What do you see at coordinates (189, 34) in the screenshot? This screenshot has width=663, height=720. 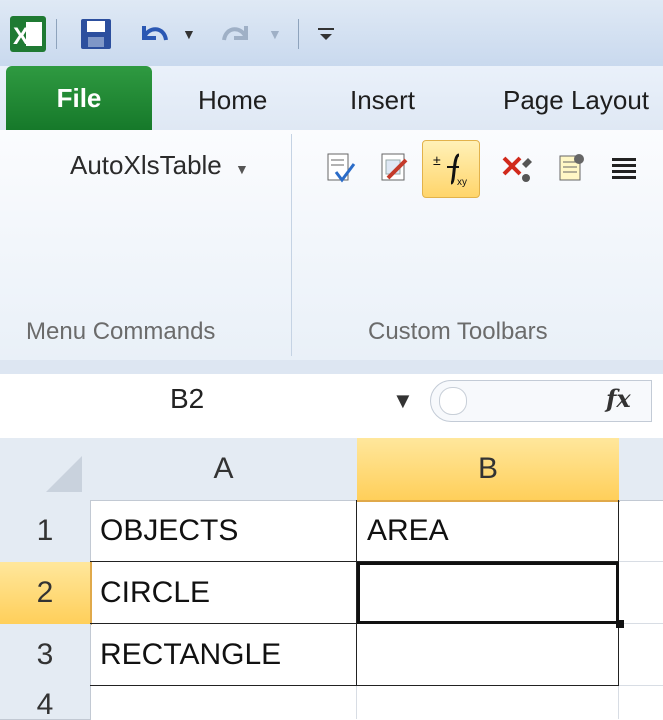 I see `undo-dropdown-icon: ▼` at bounding box center [189, 34].